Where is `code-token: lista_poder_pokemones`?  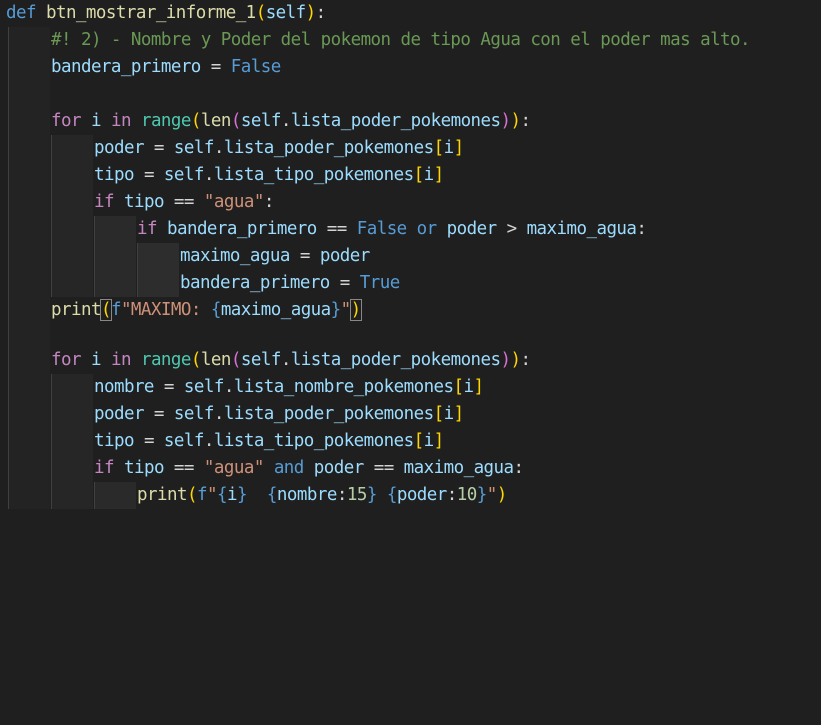 code-token: lista_poder_pokemones is located at coordinates (395, 121).